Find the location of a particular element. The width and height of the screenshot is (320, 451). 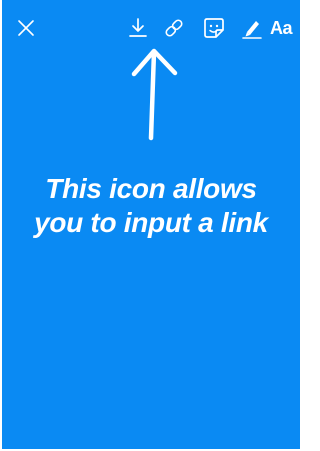

text-tool-label: Aa is located at coordinates (281, 27).